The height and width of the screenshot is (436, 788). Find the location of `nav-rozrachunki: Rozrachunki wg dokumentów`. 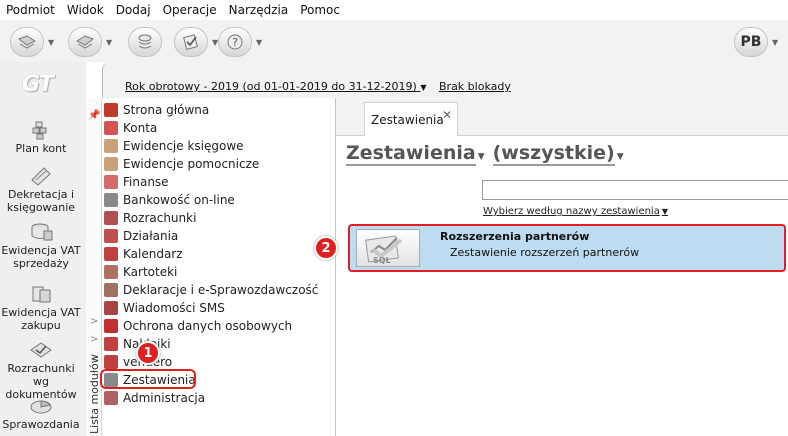

nav-rozrachunki: Rozrachunki wg dokumentów is located at coordinates (41, 370).